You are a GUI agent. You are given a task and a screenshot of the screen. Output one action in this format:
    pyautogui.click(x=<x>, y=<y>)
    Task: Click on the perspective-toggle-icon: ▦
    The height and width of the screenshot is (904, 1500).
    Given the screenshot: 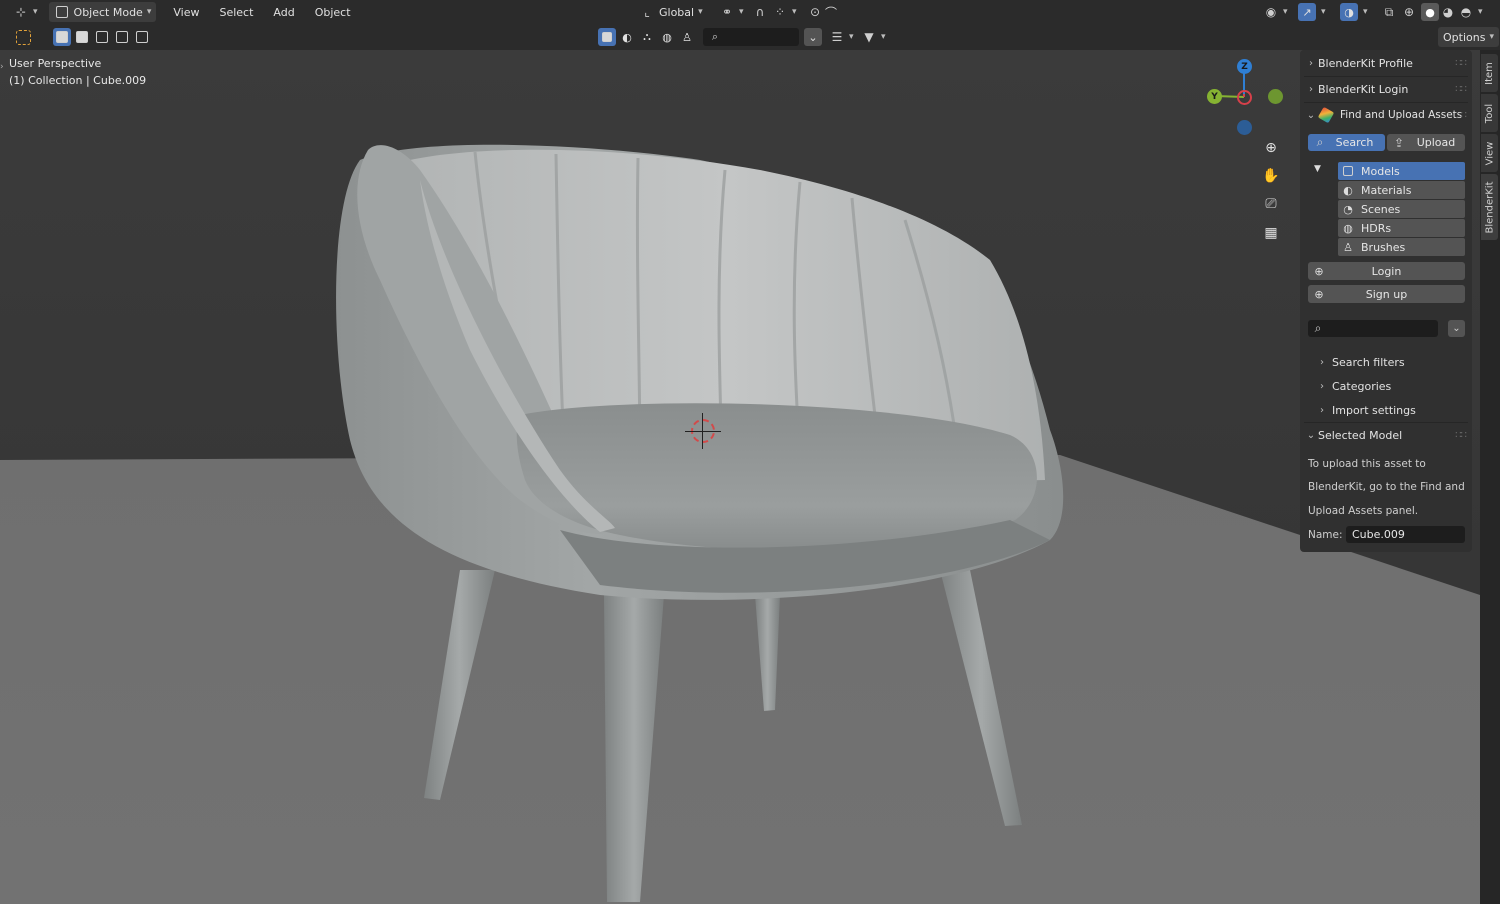 What is the action you would take?
    pyautogui.click(x=1271, y=233)
    